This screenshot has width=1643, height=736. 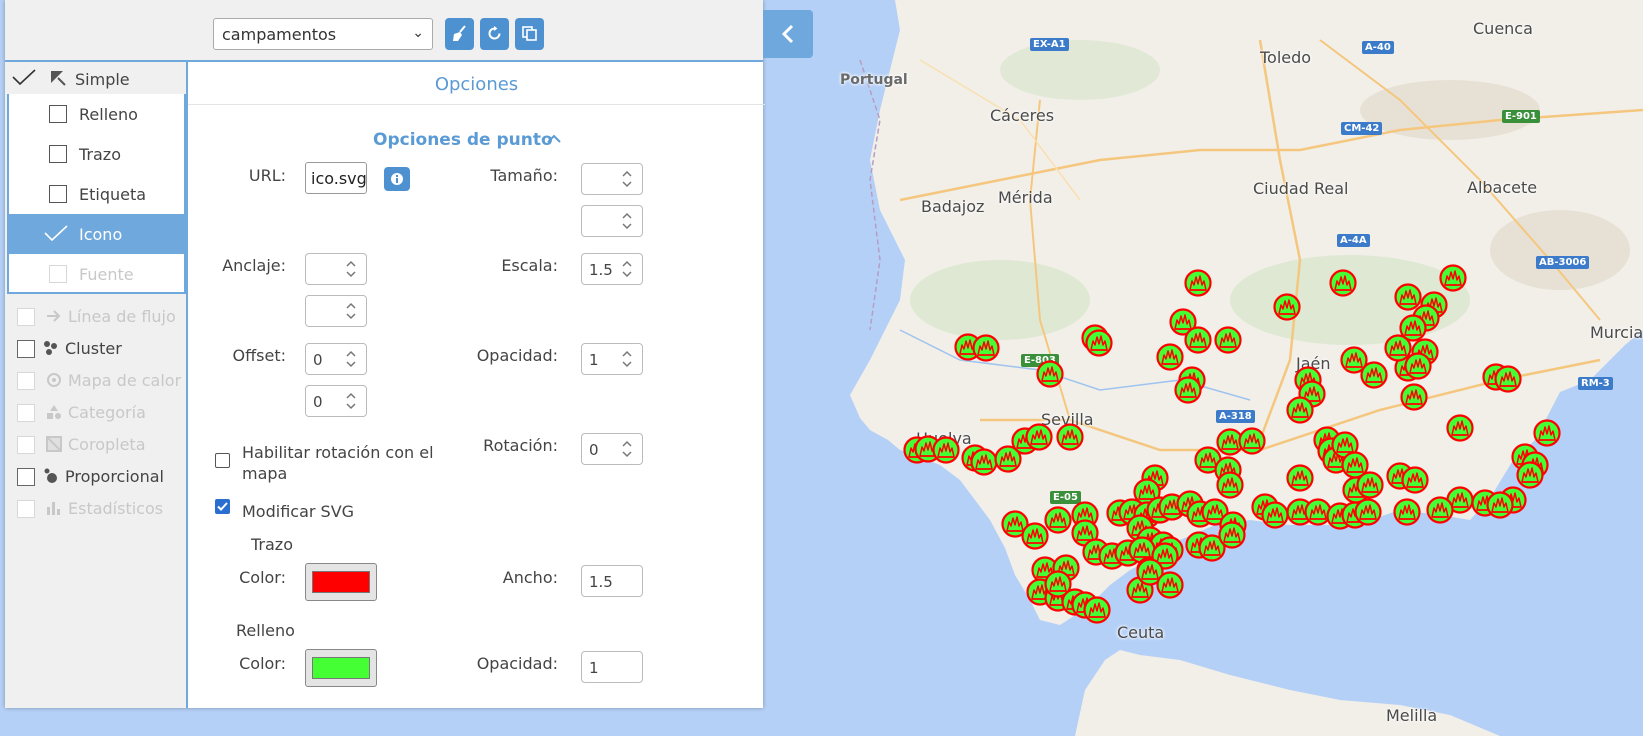 I want to click on stroke-section-title: Trazo, so click(x=272, y=544).